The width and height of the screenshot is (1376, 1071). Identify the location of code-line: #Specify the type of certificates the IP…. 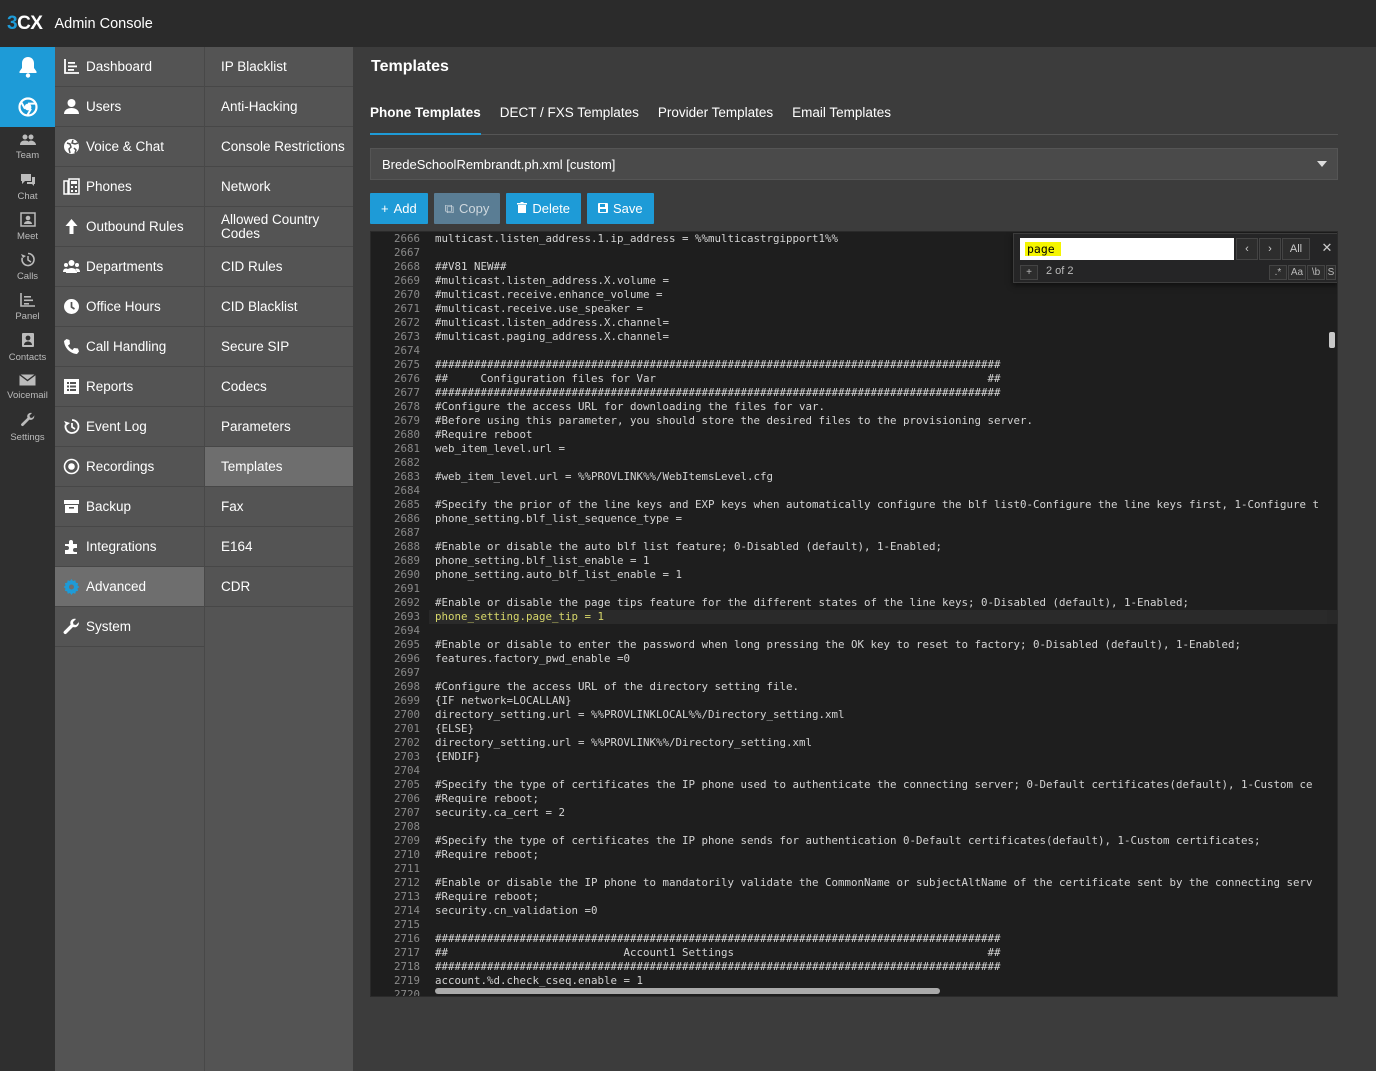
(848, 840).